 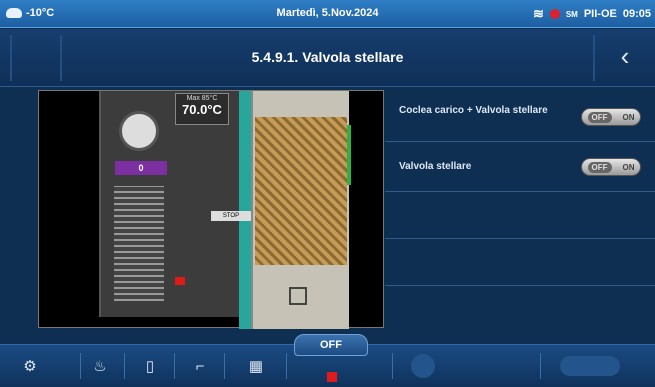 I want to click on grate-icon, so click(x=139, y=243).